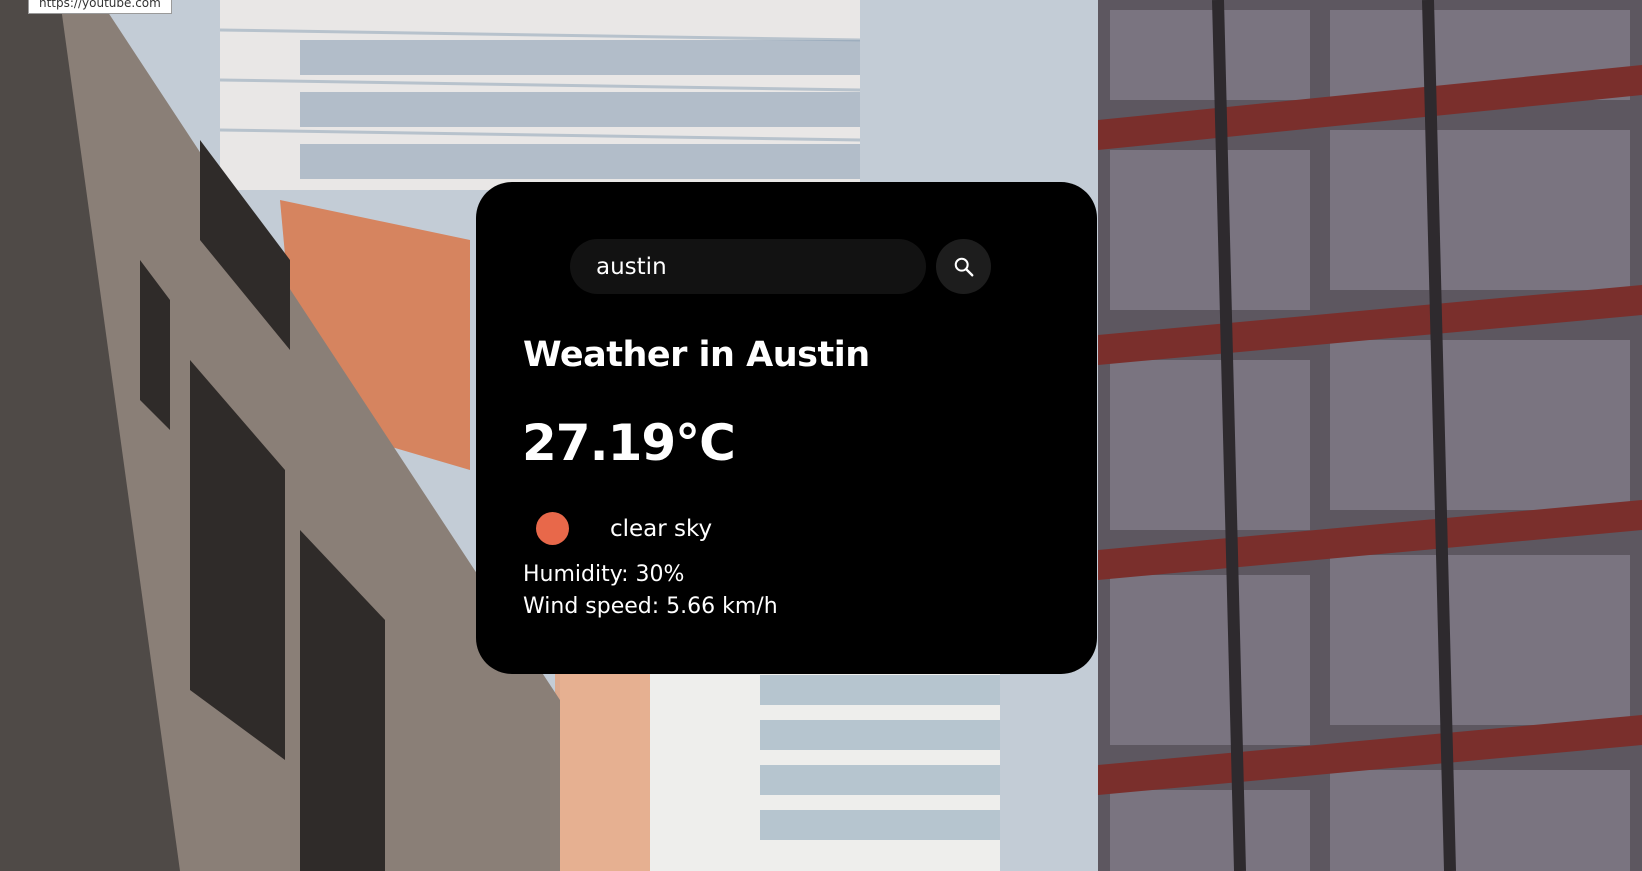 This screenshot has height=871, width=1642. I want to click on search-bar, so click(780, 266).